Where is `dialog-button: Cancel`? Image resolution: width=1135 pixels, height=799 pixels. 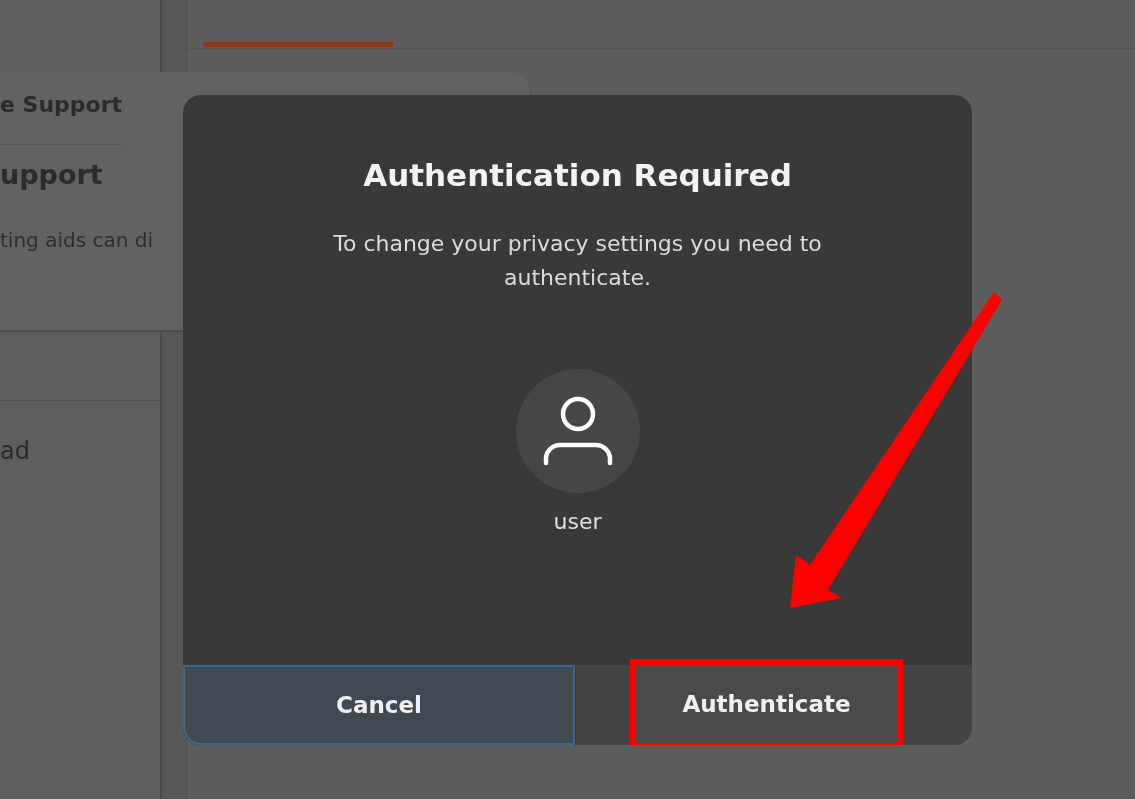
dialog-button: Cancel is located at coordinates (379, 705).